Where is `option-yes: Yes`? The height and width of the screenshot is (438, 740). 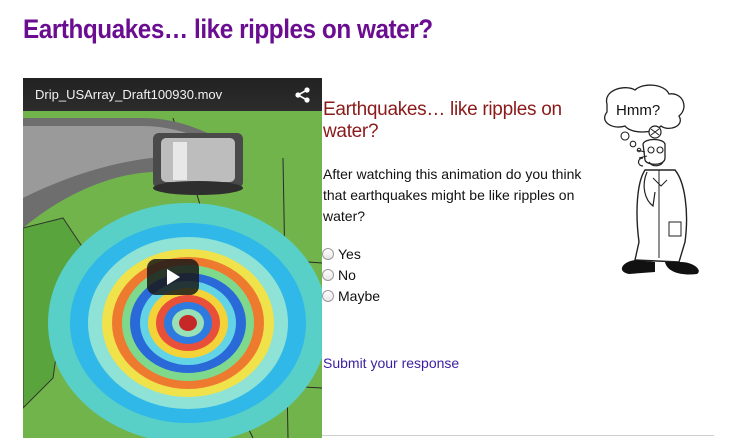
option-yes: Yes is located at coordinates (351, 253).